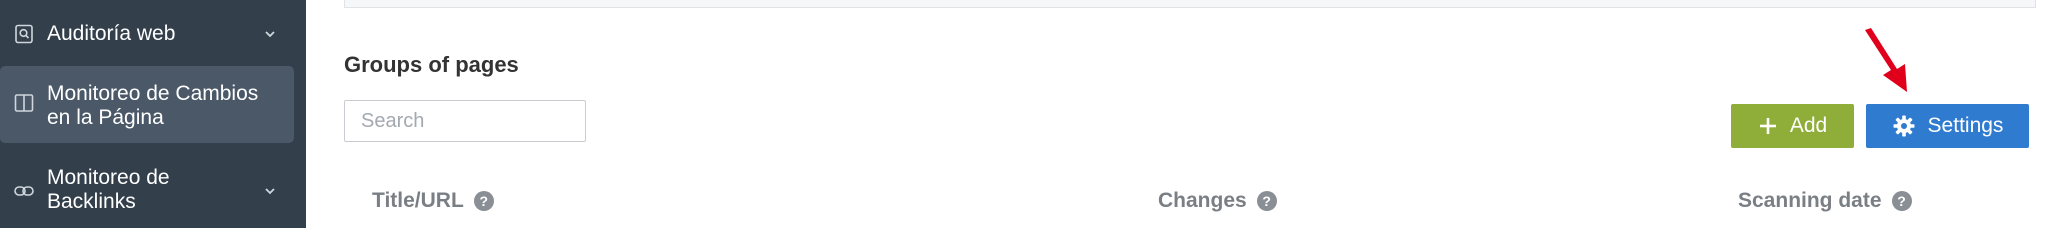 The width and height of the screenshot is (2052, 240). I want to click on add-button: Add, so click(1792, 126).